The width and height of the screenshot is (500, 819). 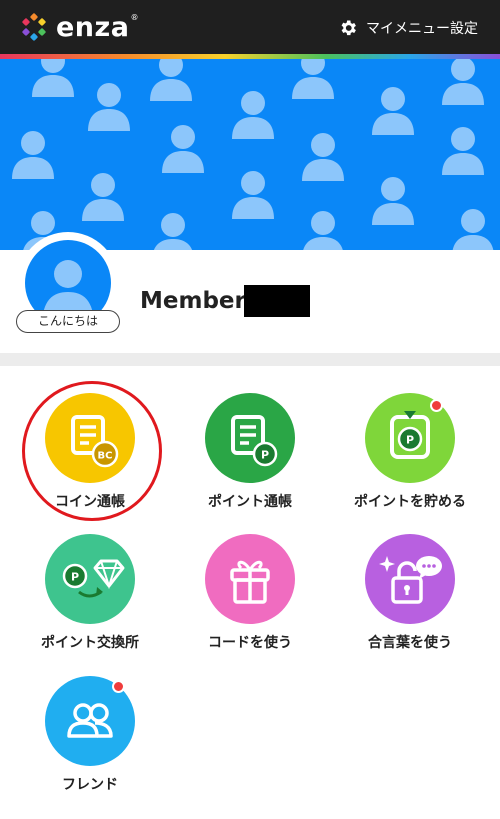 I want to click on point-passbook-tile: P ポイント通帳, so click(x=250, y=463).